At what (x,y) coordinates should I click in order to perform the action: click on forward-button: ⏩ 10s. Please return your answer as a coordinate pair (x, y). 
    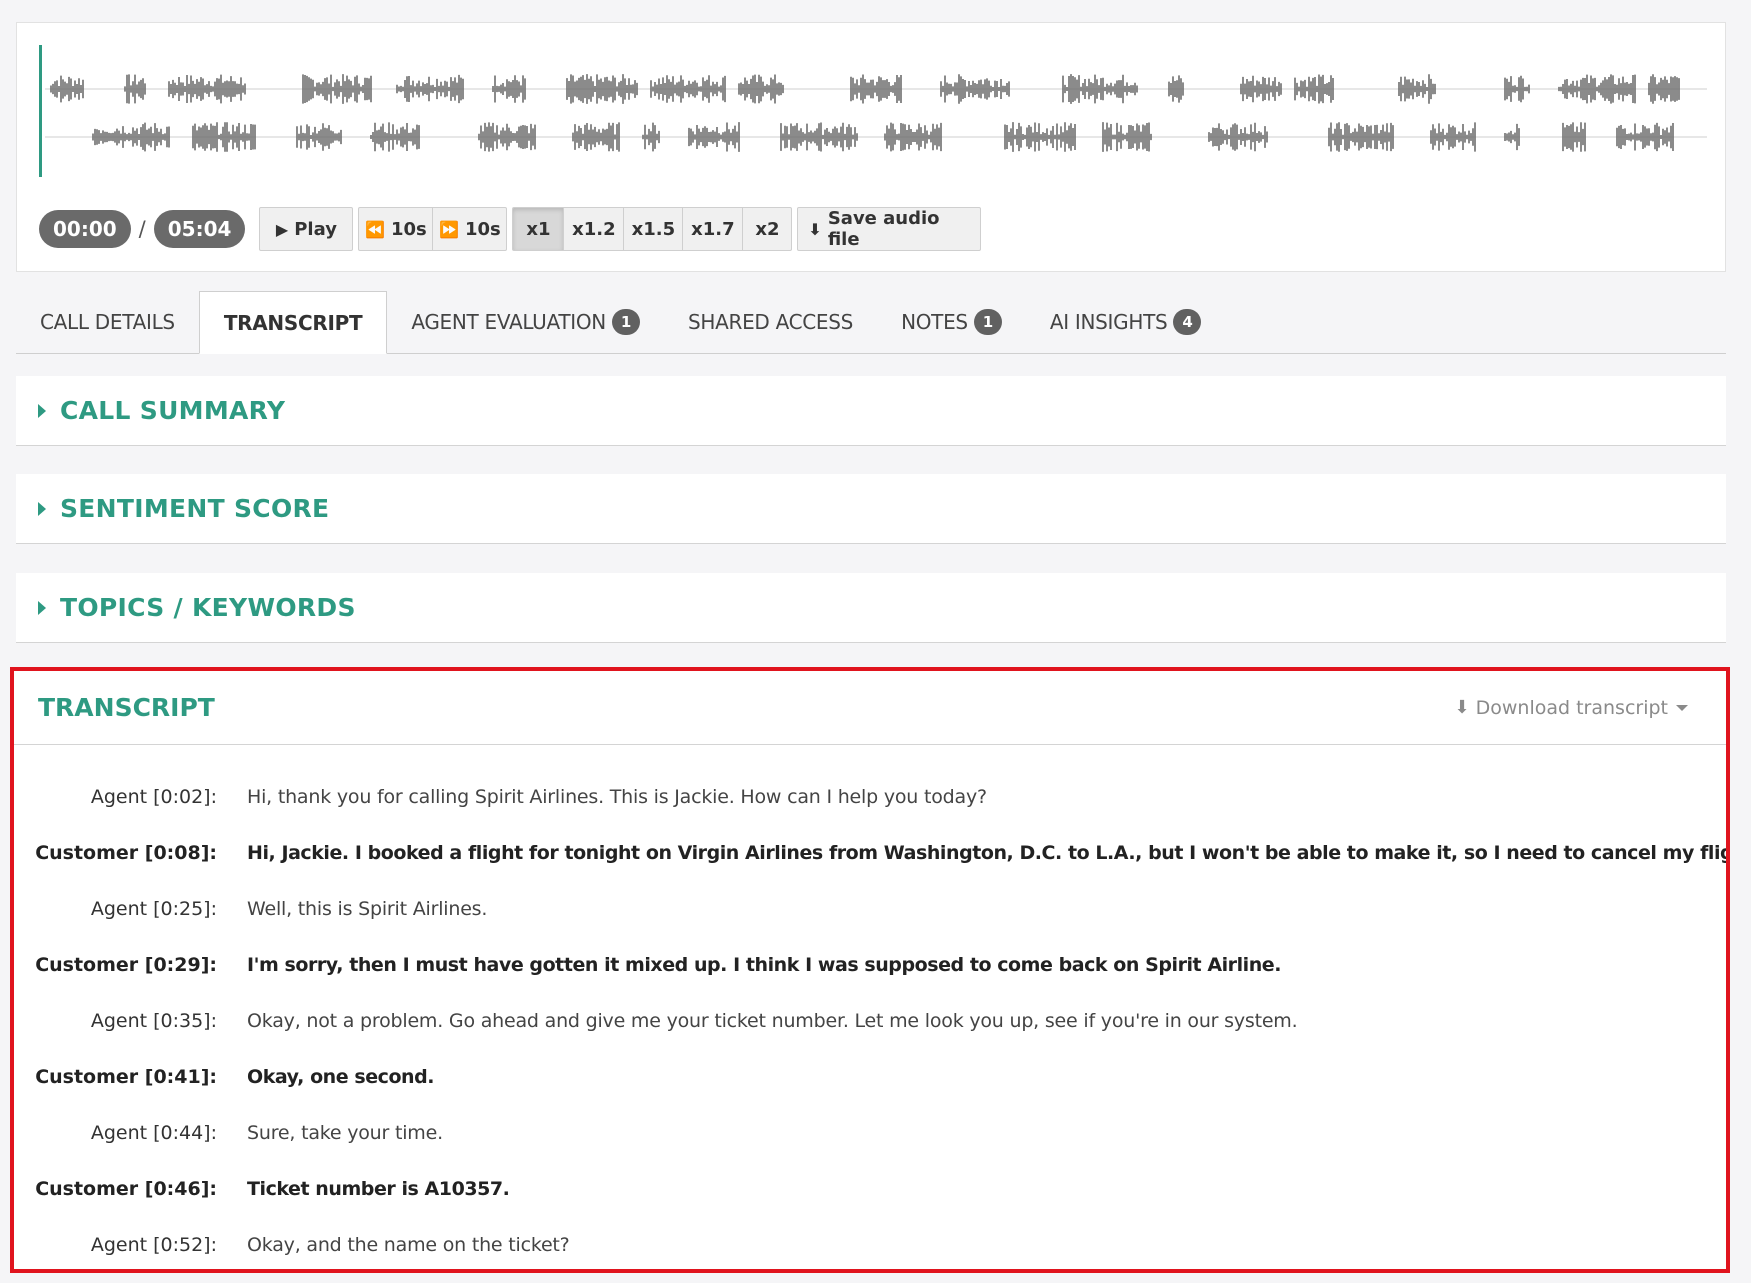
    Looking at the image, I should click on (470, 229).